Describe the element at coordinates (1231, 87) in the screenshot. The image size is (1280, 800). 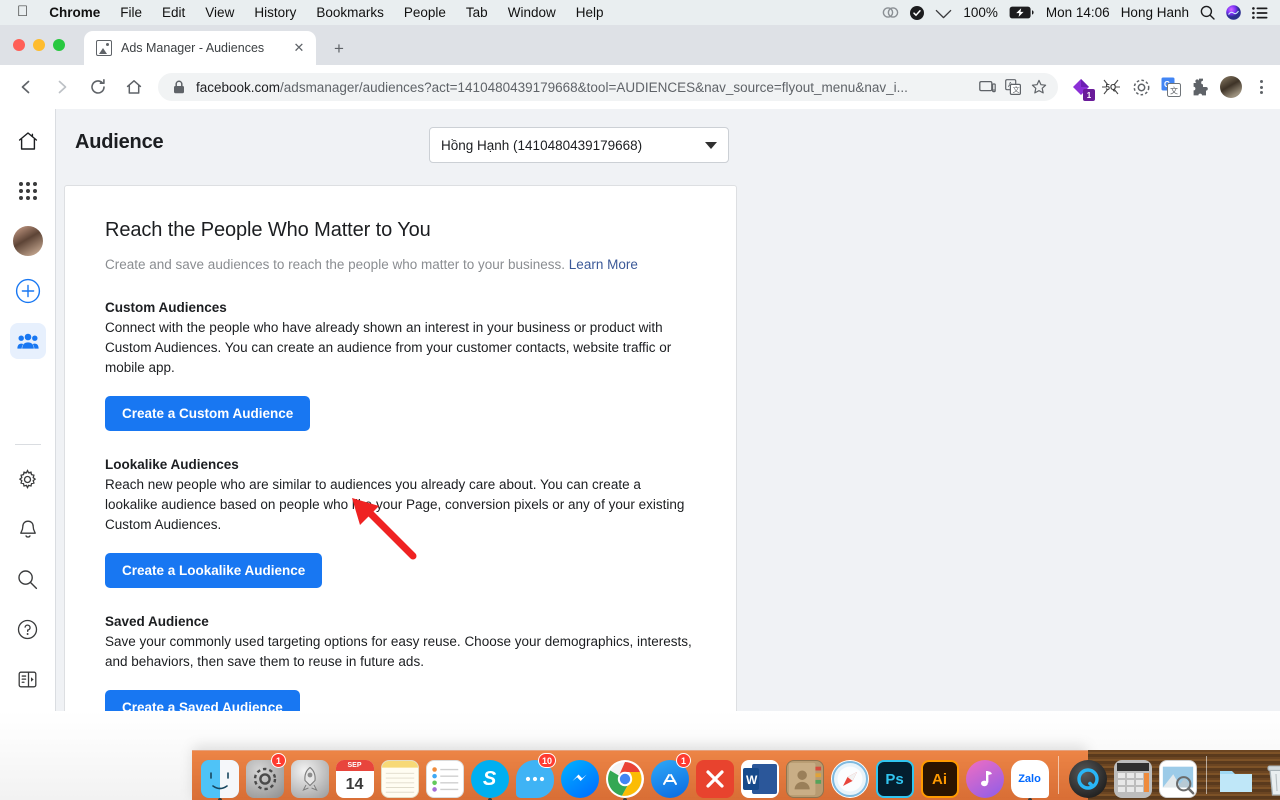
I see `profile-avatar` at that location.